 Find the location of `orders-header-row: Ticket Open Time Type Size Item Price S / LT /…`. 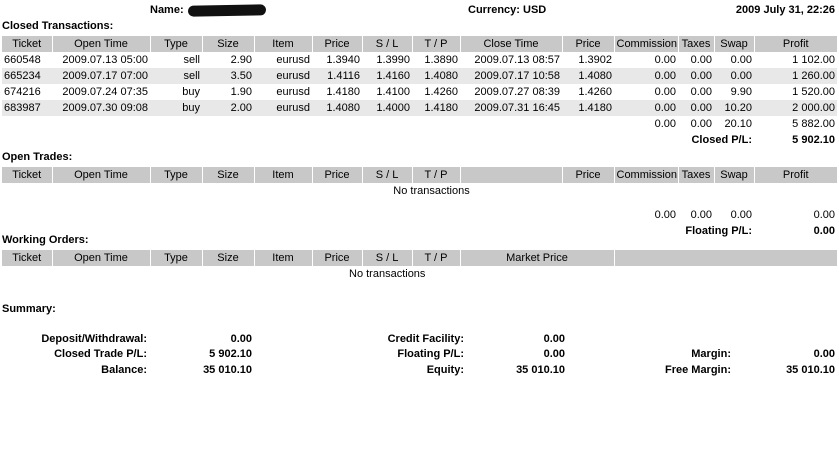

orders-header-row: Ticket Open Time Type Size Item Price S / LT /… is located at coordinates (419, 258).